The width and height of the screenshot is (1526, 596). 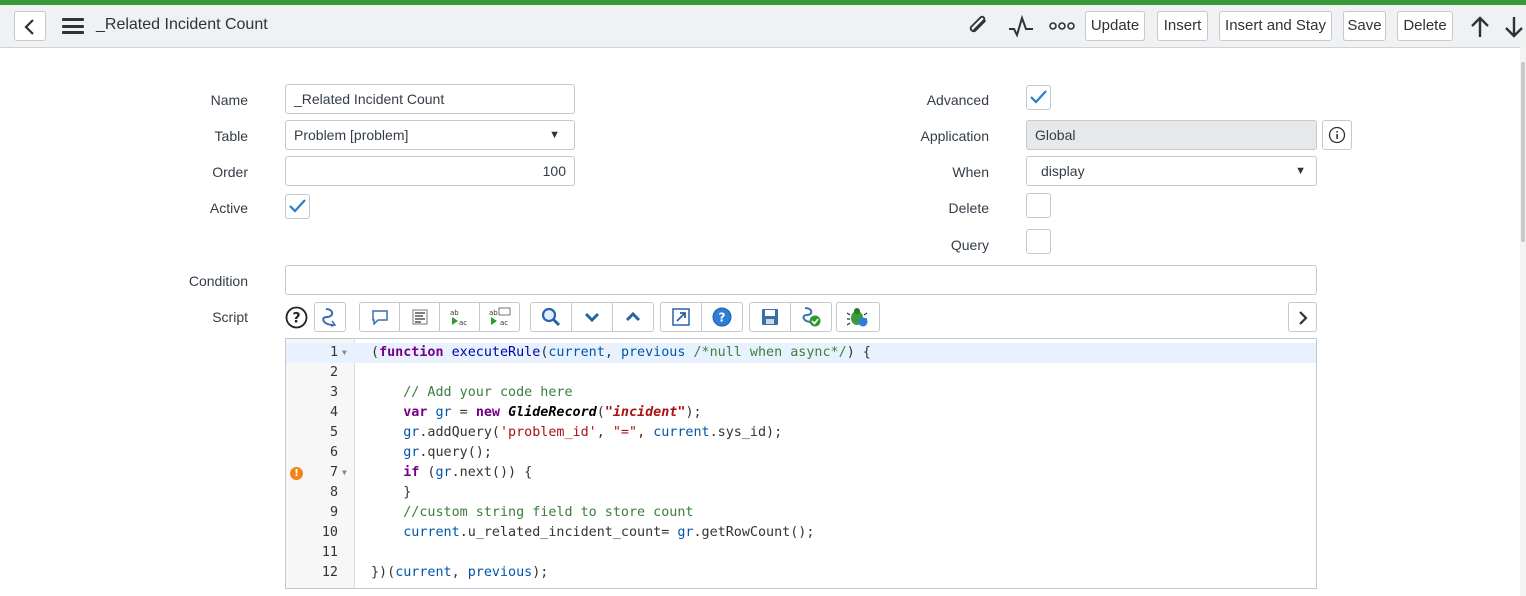 I want to click on code-line: 4 var gr = new GlideRecord("incident");, so click(x=801, y=413).